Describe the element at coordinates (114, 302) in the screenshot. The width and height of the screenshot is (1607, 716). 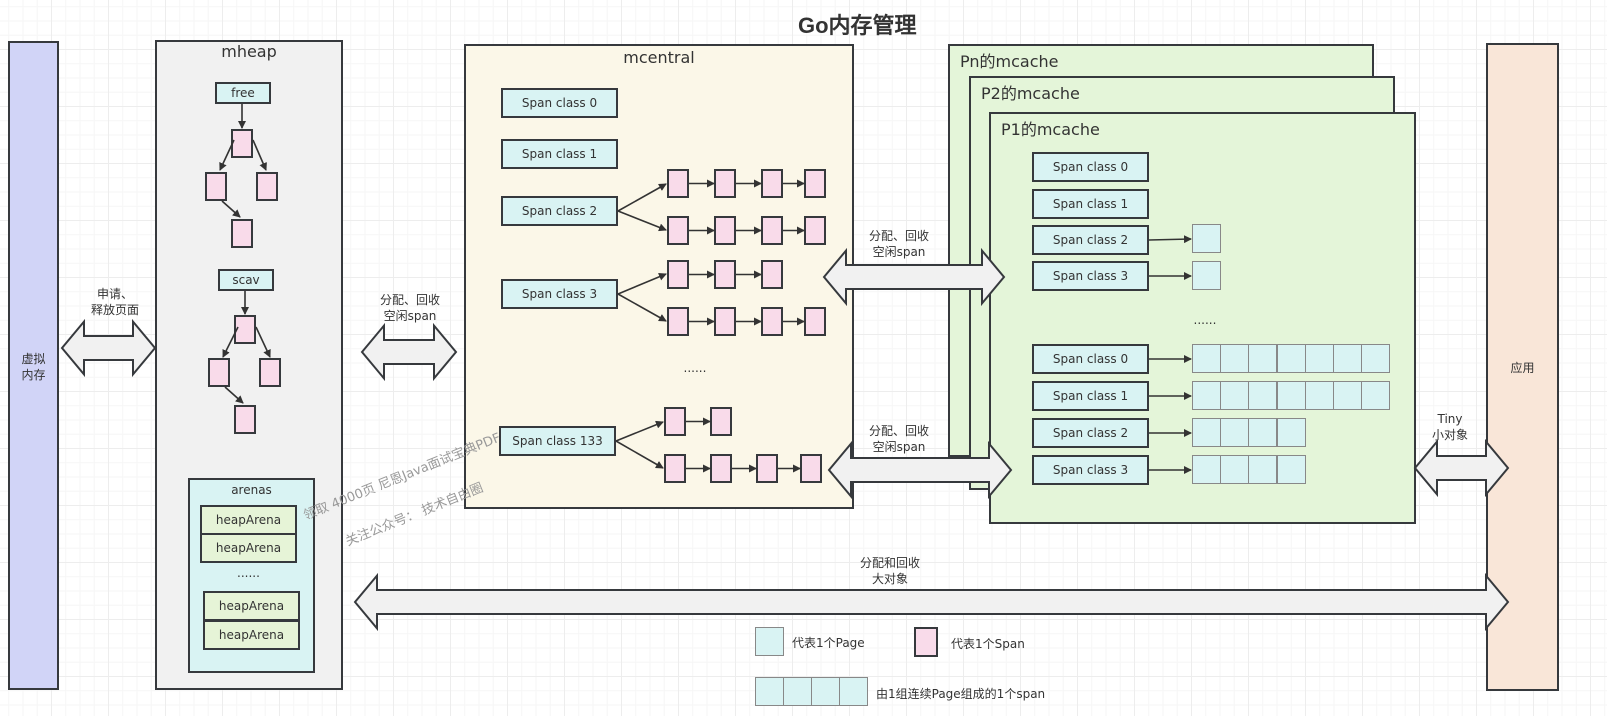
I see `vm-mheap-arrow-label: 申请、 释放页面` at that location.